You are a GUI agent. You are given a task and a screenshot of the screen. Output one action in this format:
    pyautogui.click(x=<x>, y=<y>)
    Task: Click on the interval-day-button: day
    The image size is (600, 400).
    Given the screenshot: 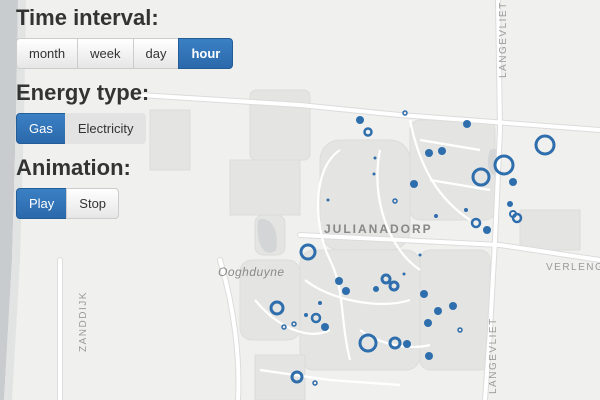 What is the action you would take?
    pyautogui.click(x=156, y=53)
    